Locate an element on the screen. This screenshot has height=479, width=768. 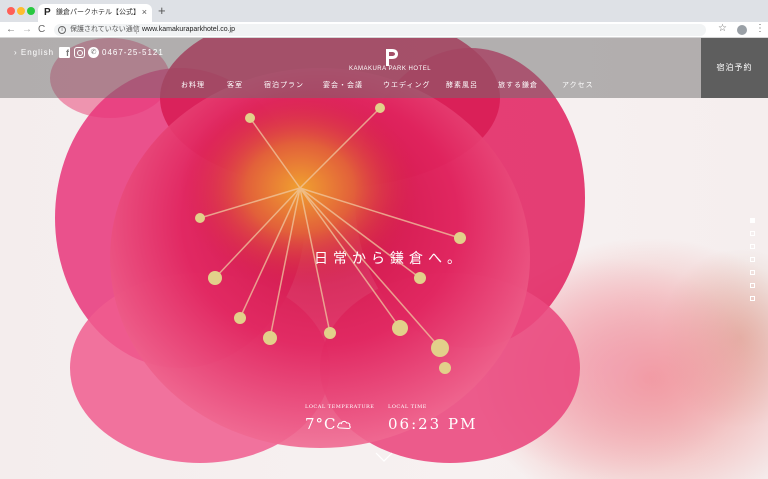
facebook-icon: f is located at coordinates (64, 52).